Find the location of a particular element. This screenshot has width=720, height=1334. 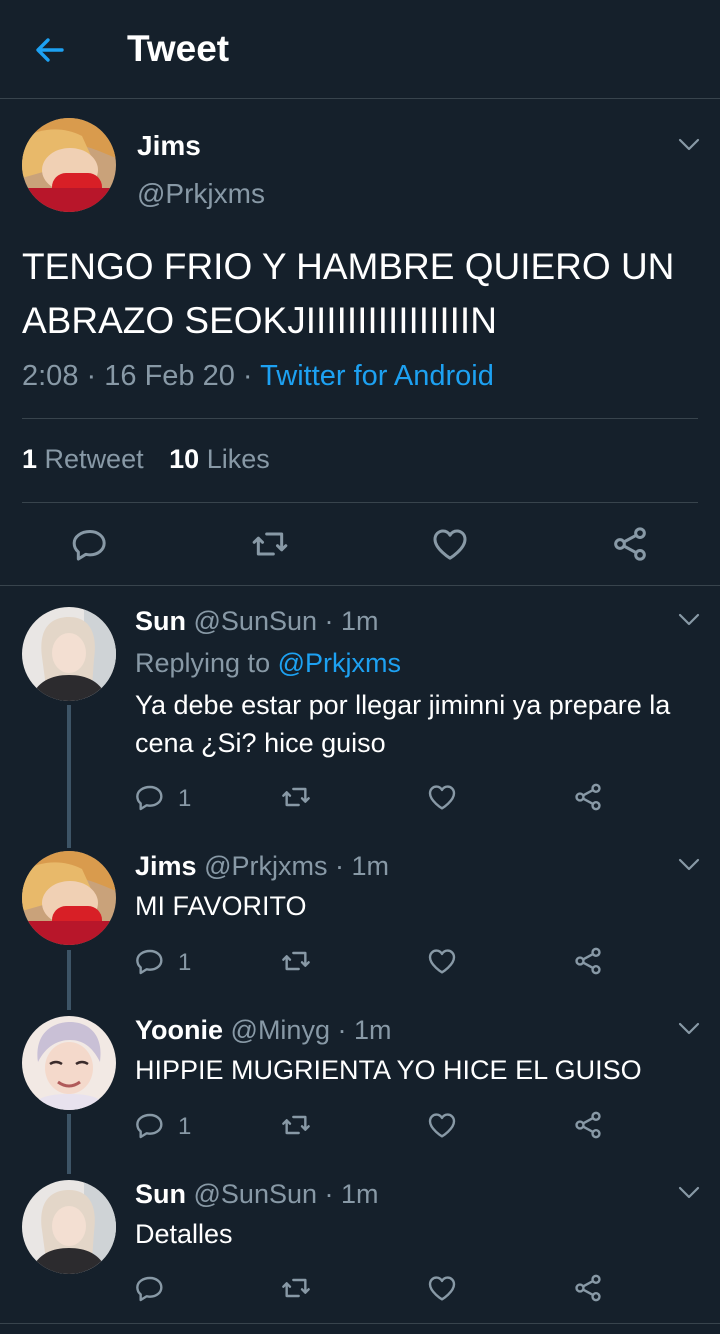

replying-to: Replying to @Prkjxms is located at coordinates (268, 663).